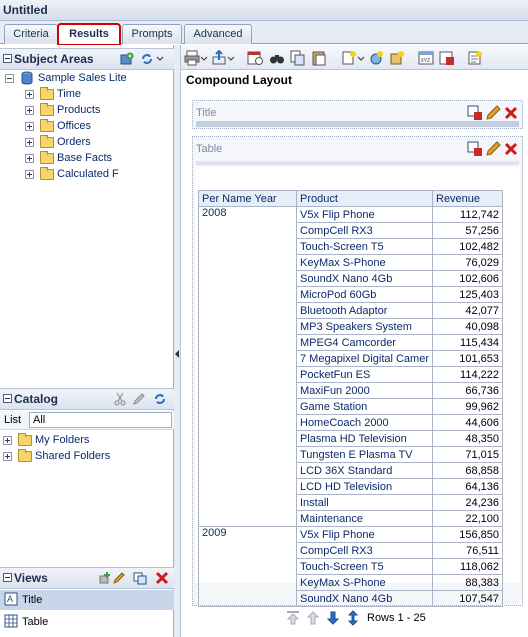 The image size is (528, 637). Describe the element at coordinates (364, 374) in the screenshot. I see `product-cell: PocketFun ES` at that location.